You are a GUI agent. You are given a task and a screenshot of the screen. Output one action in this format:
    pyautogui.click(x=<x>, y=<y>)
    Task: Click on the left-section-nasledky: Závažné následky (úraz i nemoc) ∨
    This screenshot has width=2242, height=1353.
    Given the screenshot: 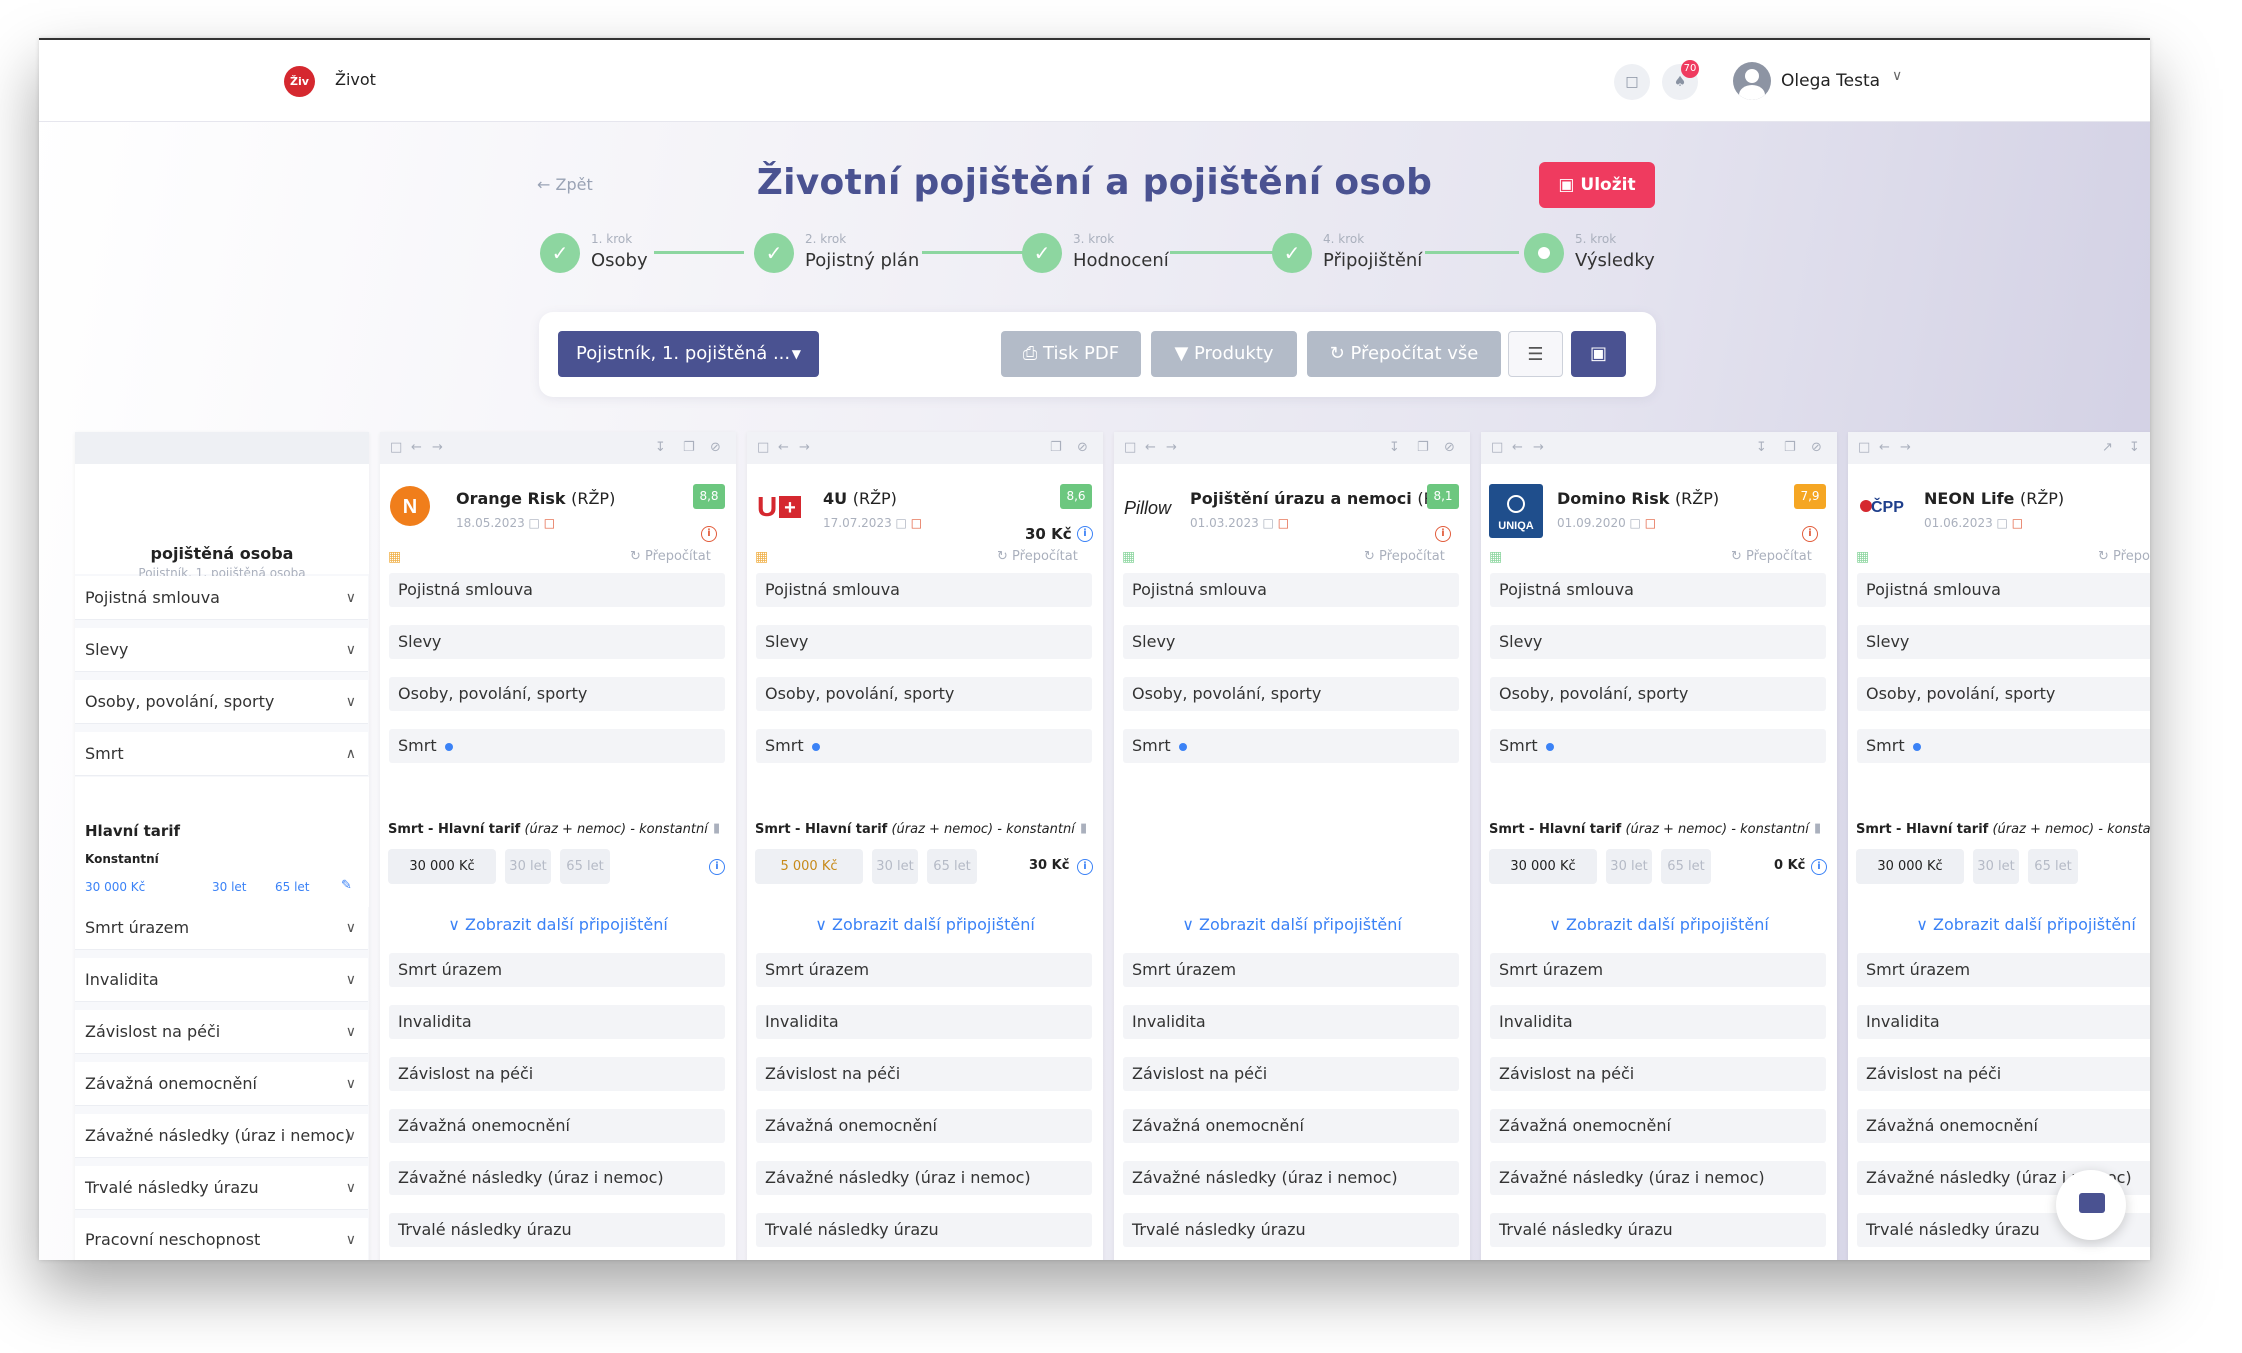 What is the action you would take?
    pyautogui.click(x=221, y=1136)
    